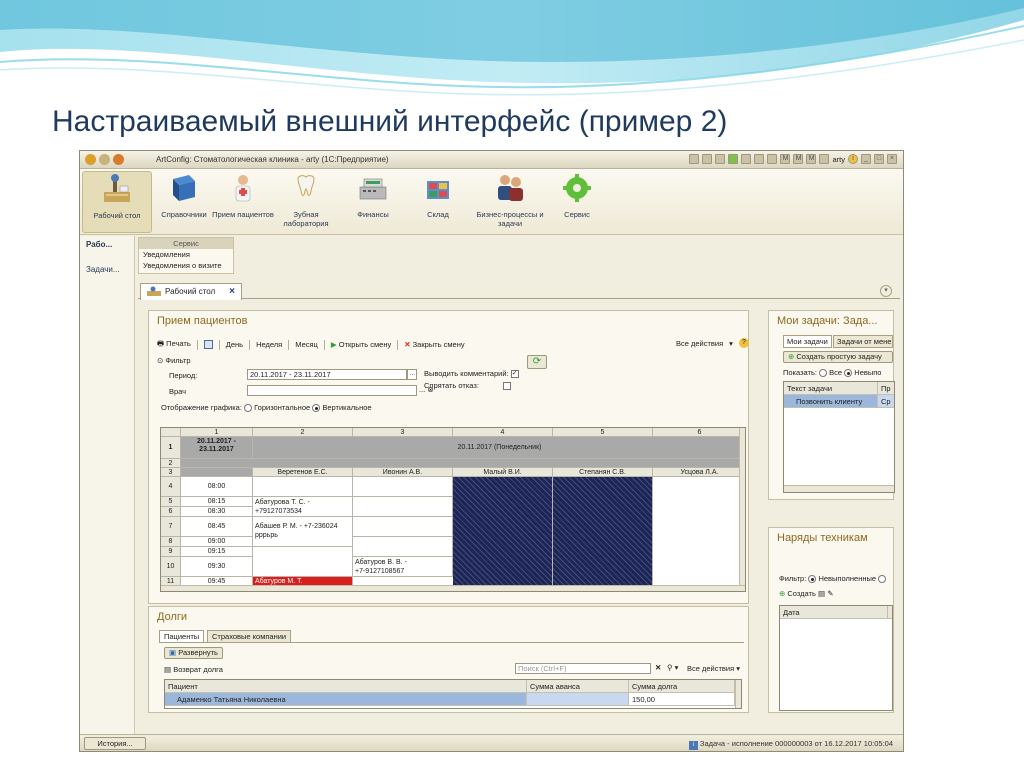  Describe the element at coordinates (118, 159) in the screenshot. I see `forward-icon` at that location.